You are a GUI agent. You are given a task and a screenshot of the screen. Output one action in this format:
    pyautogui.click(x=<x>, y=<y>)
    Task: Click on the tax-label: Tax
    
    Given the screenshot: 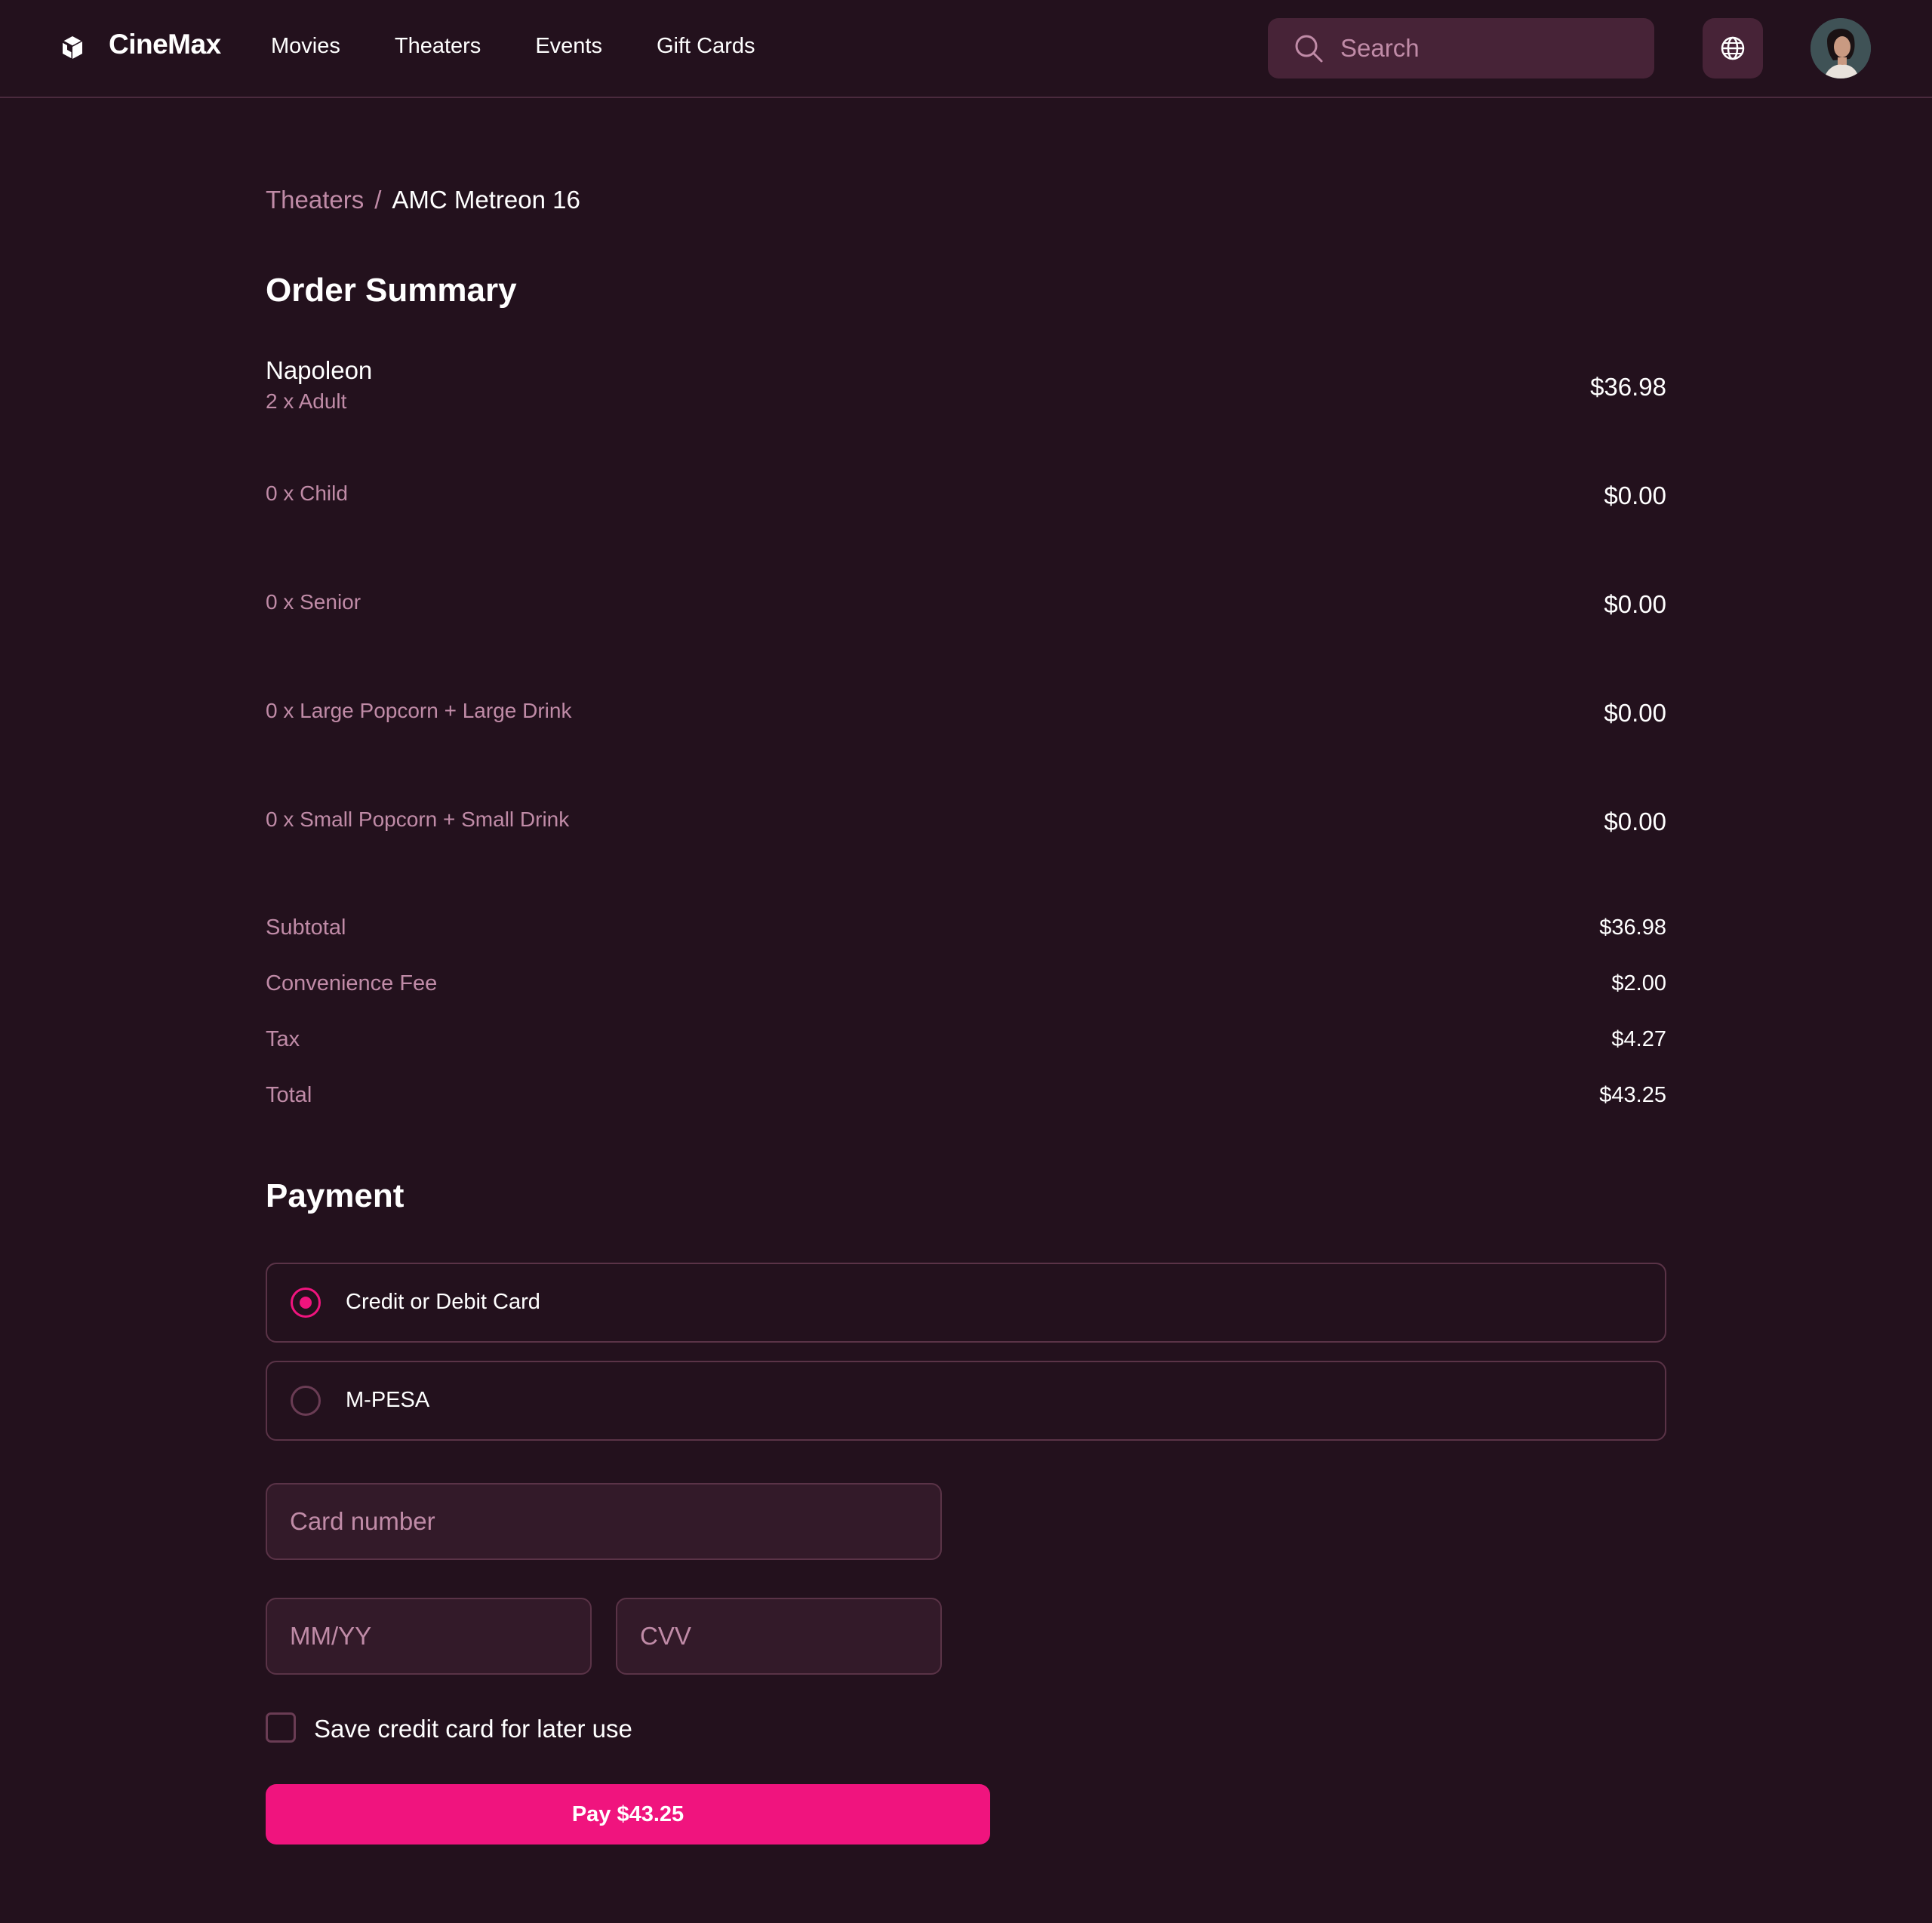 What is the action you would take?
    pyautogui.click(x=283, y=1039)
    